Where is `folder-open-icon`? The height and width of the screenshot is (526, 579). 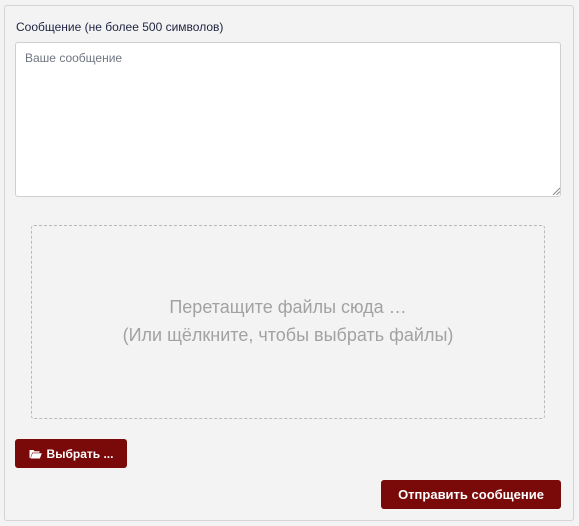
folder-open-icon is located at coordinates (35, 453).